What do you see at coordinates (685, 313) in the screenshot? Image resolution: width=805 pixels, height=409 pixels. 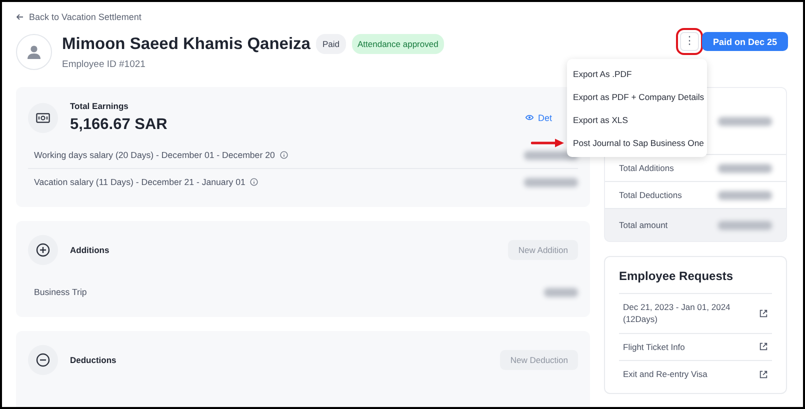 I see `request-link: Dec 21, 2023 - Jan 01, 2024 (12Days)` at bounding box center [685, 313].